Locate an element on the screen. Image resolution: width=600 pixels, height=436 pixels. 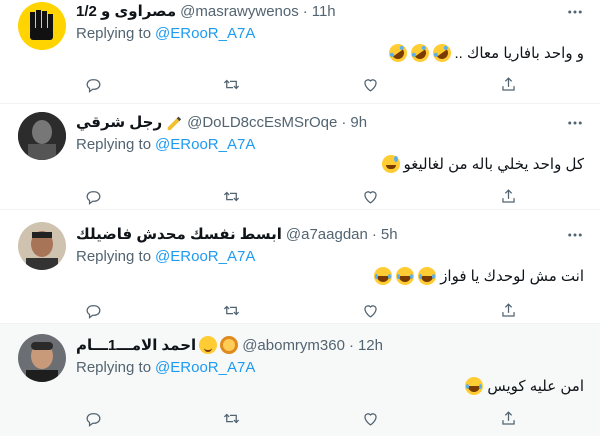
timestamp: 5h is located at coordinates (389, 234).